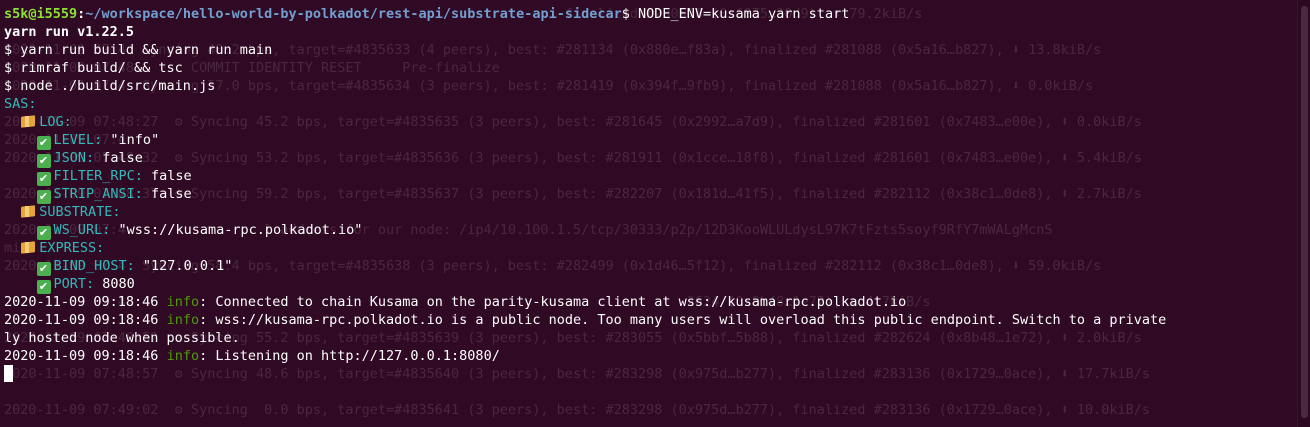 This screenshot has width=1310, height=427. Describe the element at coordinates (110, 86) in the screenshot. I see `command-line: $ node ./build/src/main.js` at that location.